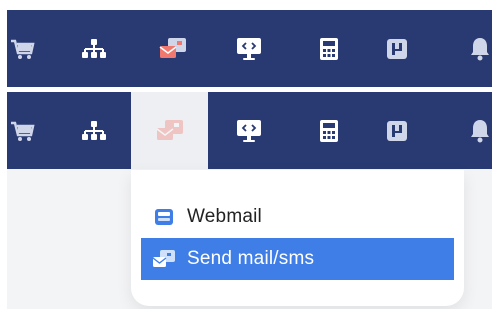 The width and height of the screenshot is (492, 309). I want to click on layout-toggle-button, so click(397, 48).